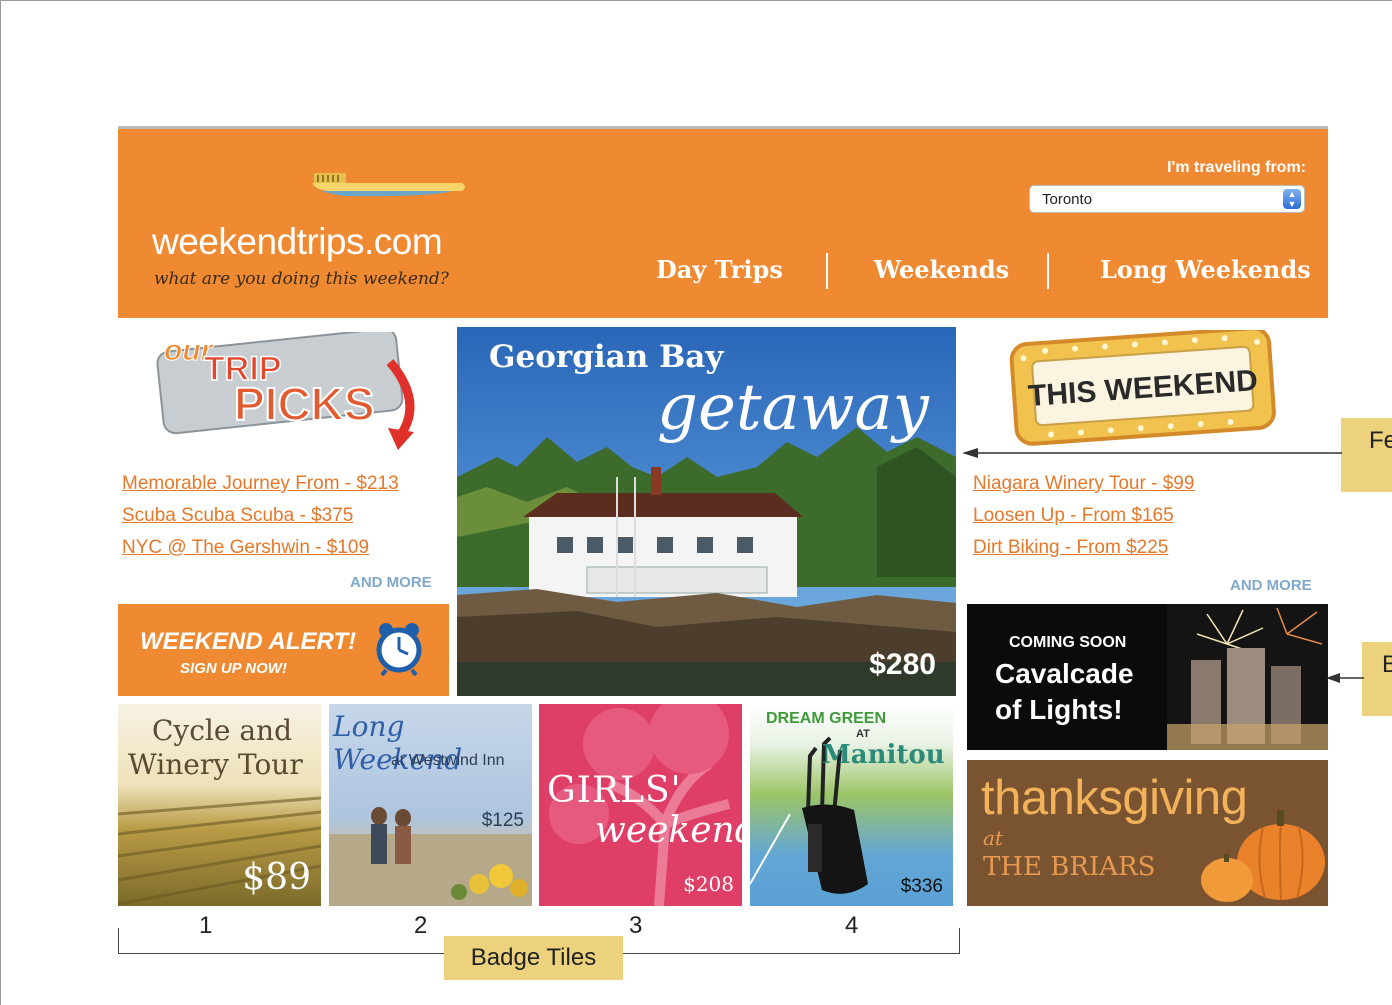 Image resolution: width=1392 pixels, height=1005 pixels. Describe the element at coordinates (921, 886) in the screenshot. I see `tile-price: $336` at that location.